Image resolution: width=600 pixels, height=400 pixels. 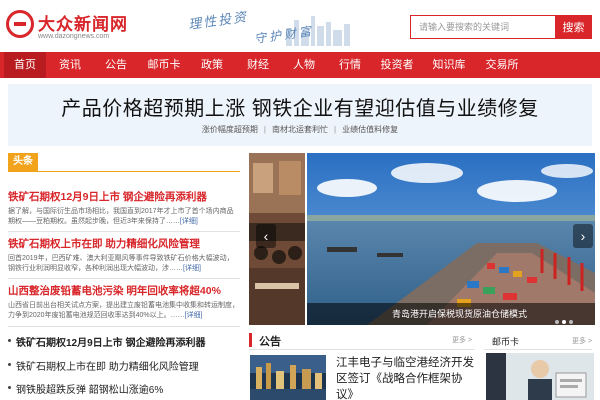 What do you see at coordinates (74, 36) in the screenshot?
I see `logo-domain: www.dazongnews.com` at bounding box center [74, 36].